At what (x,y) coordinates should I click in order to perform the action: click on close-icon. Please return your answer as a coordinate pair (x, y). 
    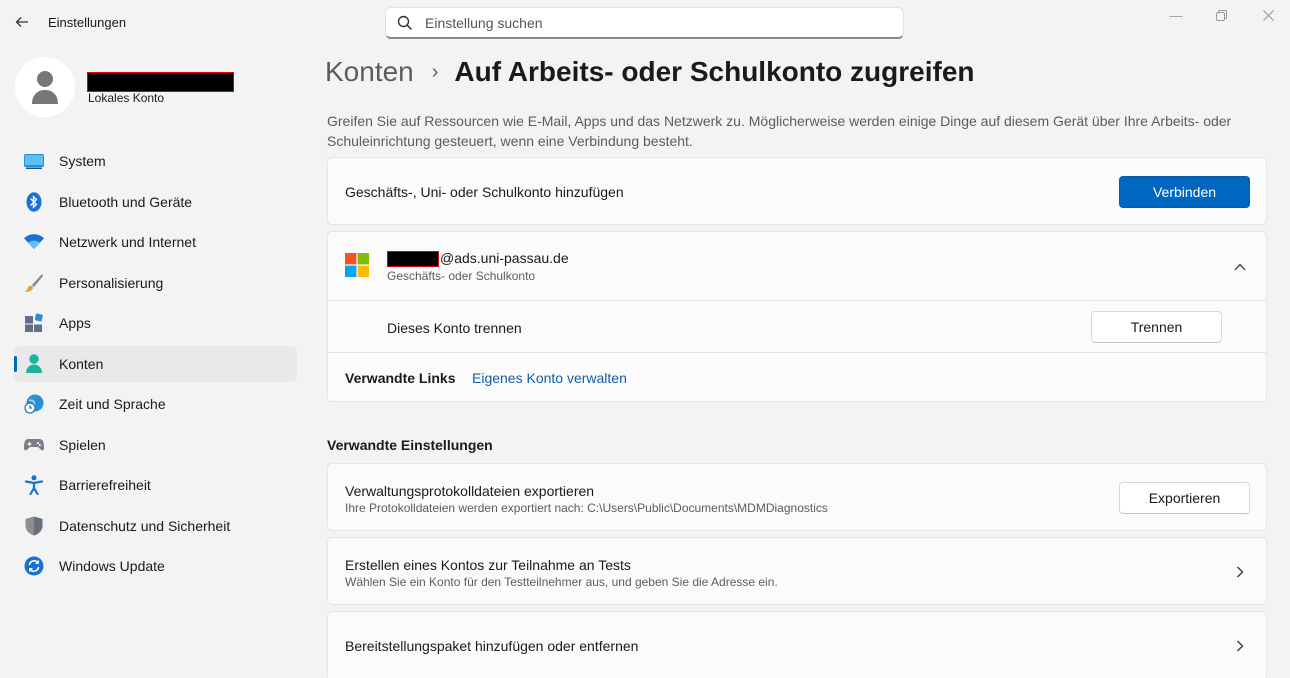
    Looking at the image, I should click on (1268, 15).